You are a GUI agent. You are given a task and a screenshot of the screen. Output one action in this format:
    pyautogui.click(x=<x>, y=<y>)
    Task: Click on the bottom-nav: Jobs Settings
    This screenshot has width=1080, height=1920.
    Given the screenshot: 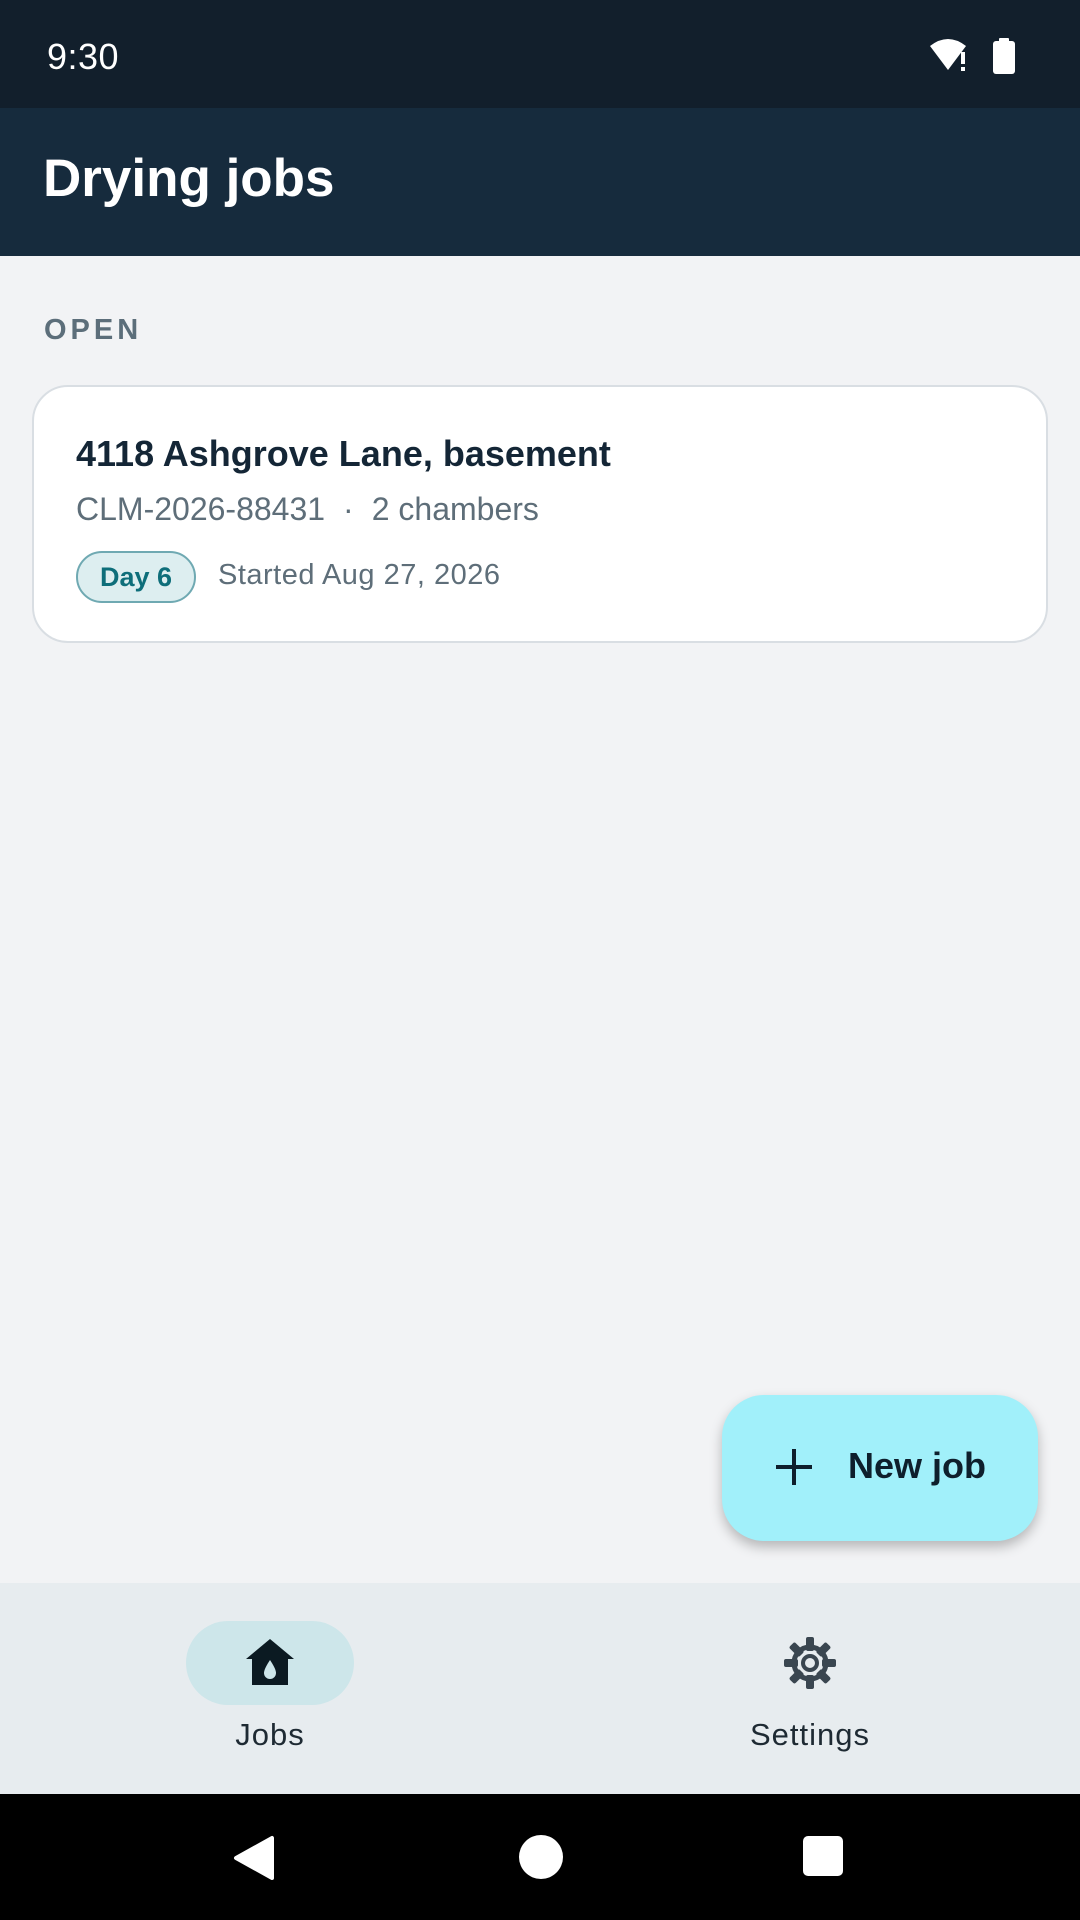 What is the action you would take?
    pyautogui.click(x=540, y=1688)
    